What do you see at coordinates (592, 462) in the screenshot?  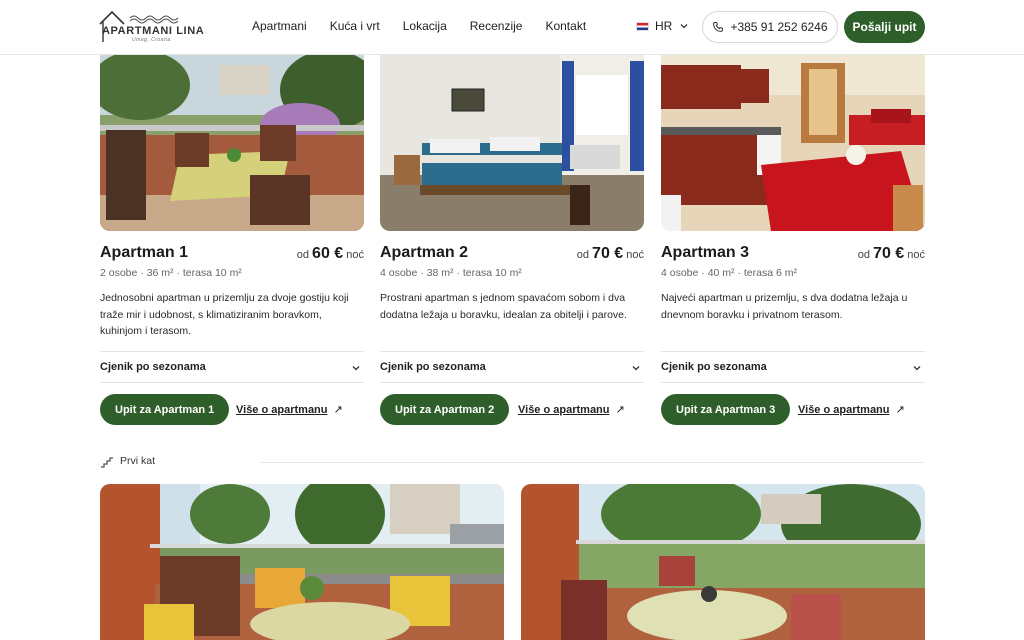 I see `divider` at bounding box center [592, 462].